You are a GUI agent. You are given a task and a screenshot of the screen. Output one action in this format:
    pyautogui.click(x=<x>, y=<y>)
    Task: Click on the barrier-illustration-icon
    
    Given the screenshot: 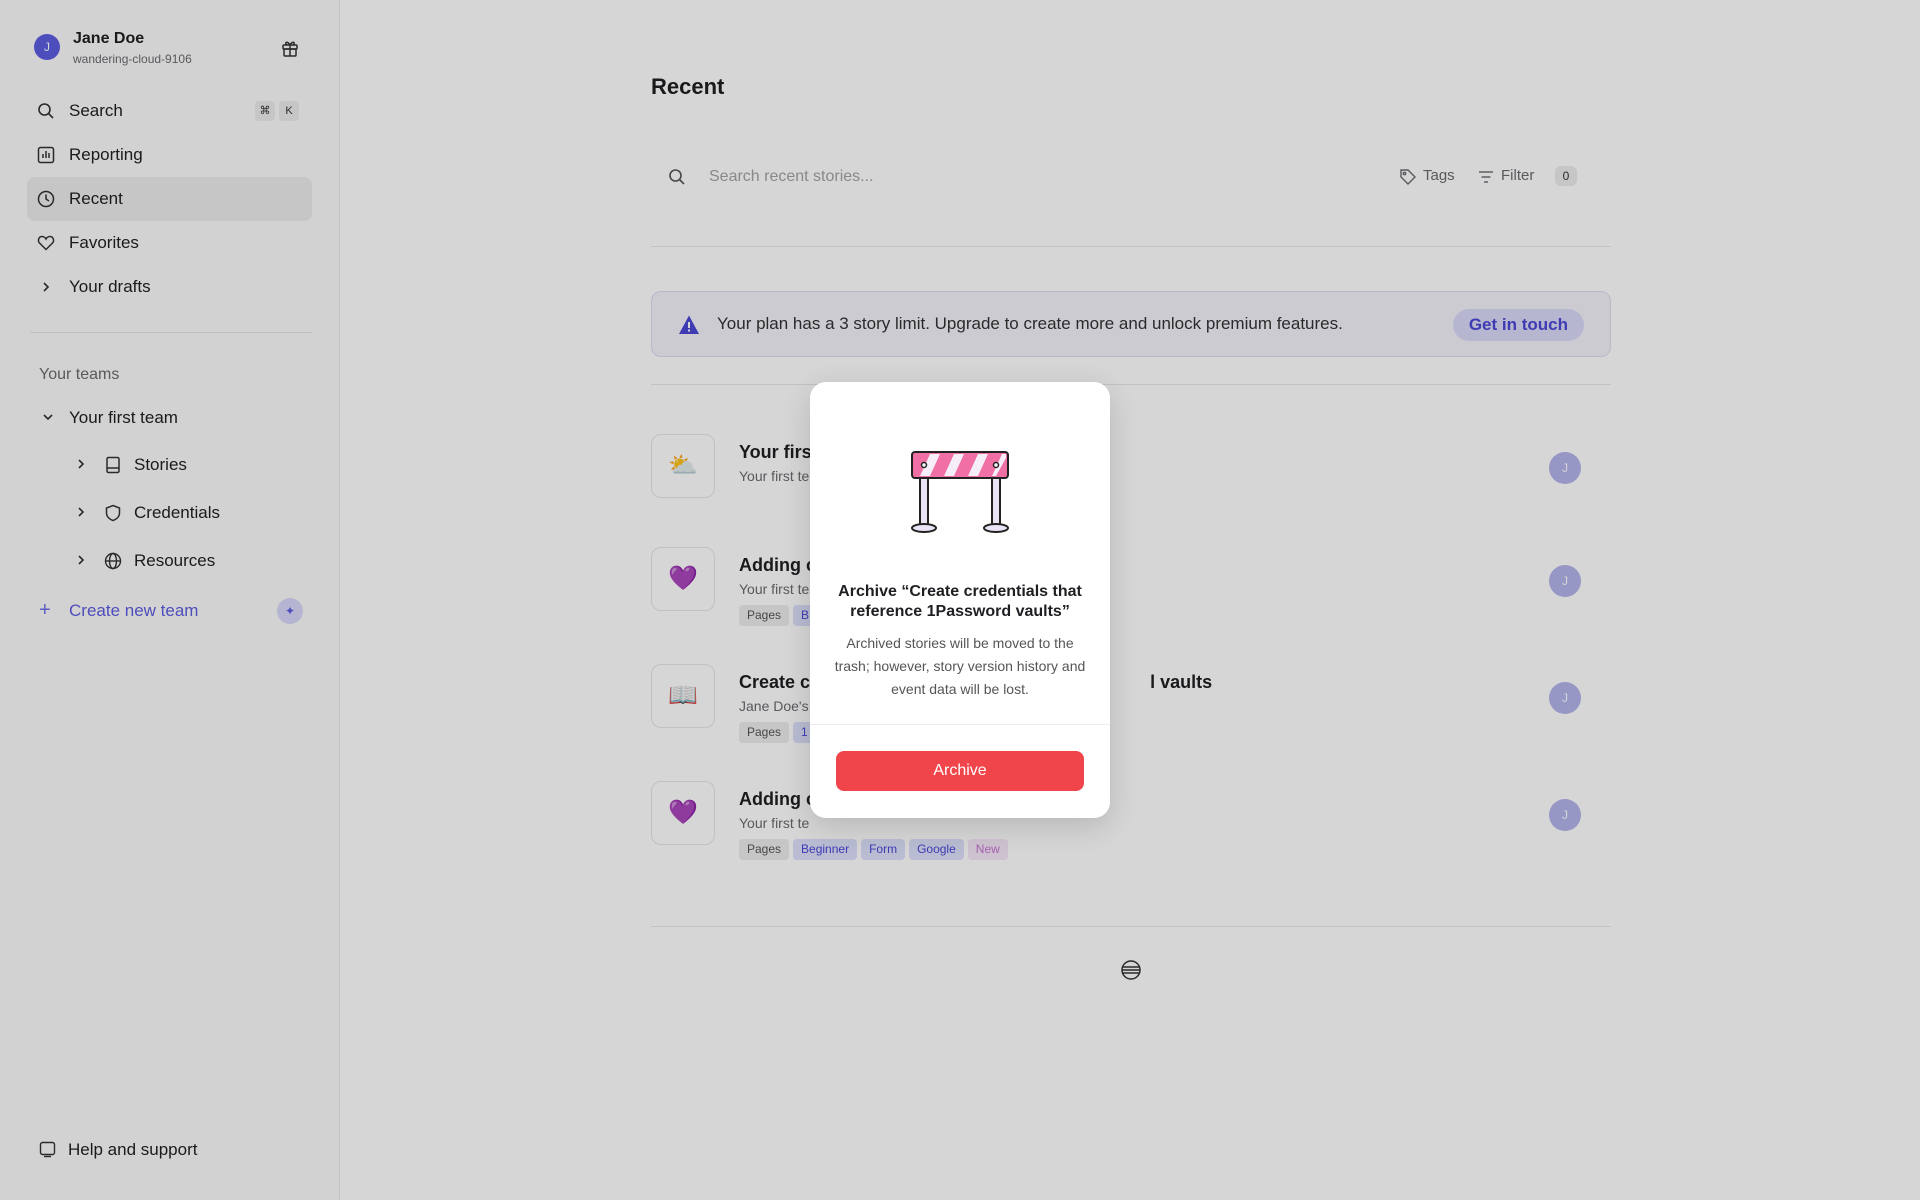 What is the action you would take?
    pyautogui.click(x=960, y=492)
    